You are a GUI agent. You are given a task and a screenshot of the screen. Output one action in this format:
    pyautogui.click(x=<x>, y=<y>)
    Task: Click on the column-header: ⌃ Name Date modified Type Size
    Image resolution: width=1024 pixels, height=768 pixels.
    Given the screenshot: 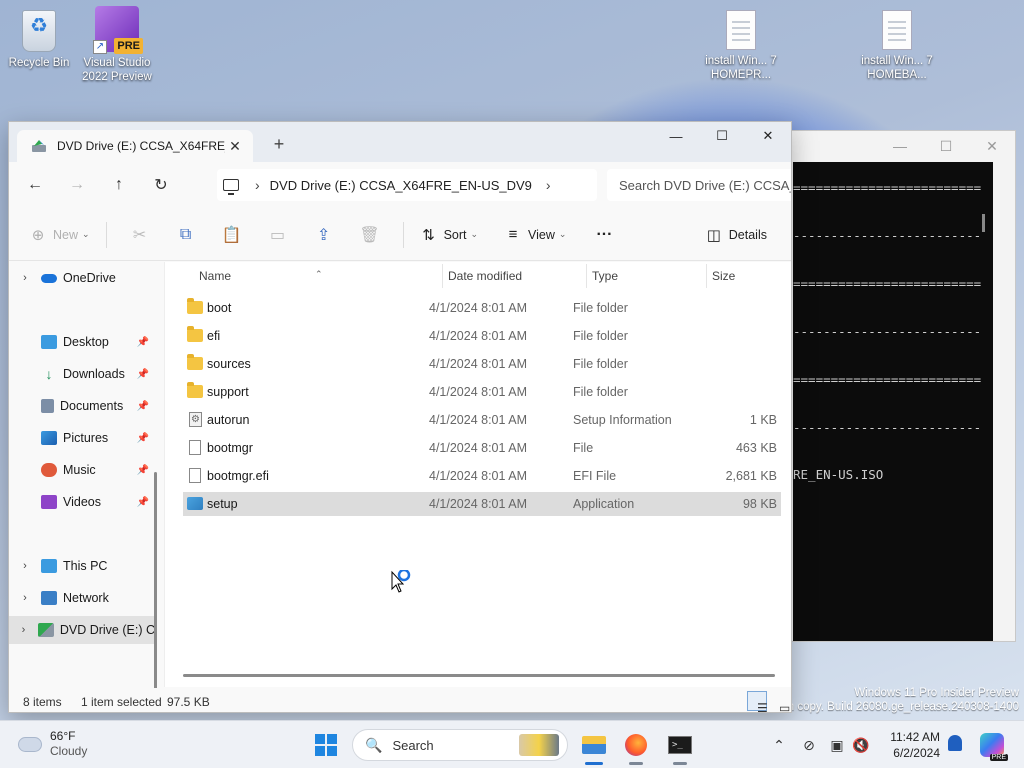 What is the action you would take?
    pyautogui.click(x=478, y=276)
    